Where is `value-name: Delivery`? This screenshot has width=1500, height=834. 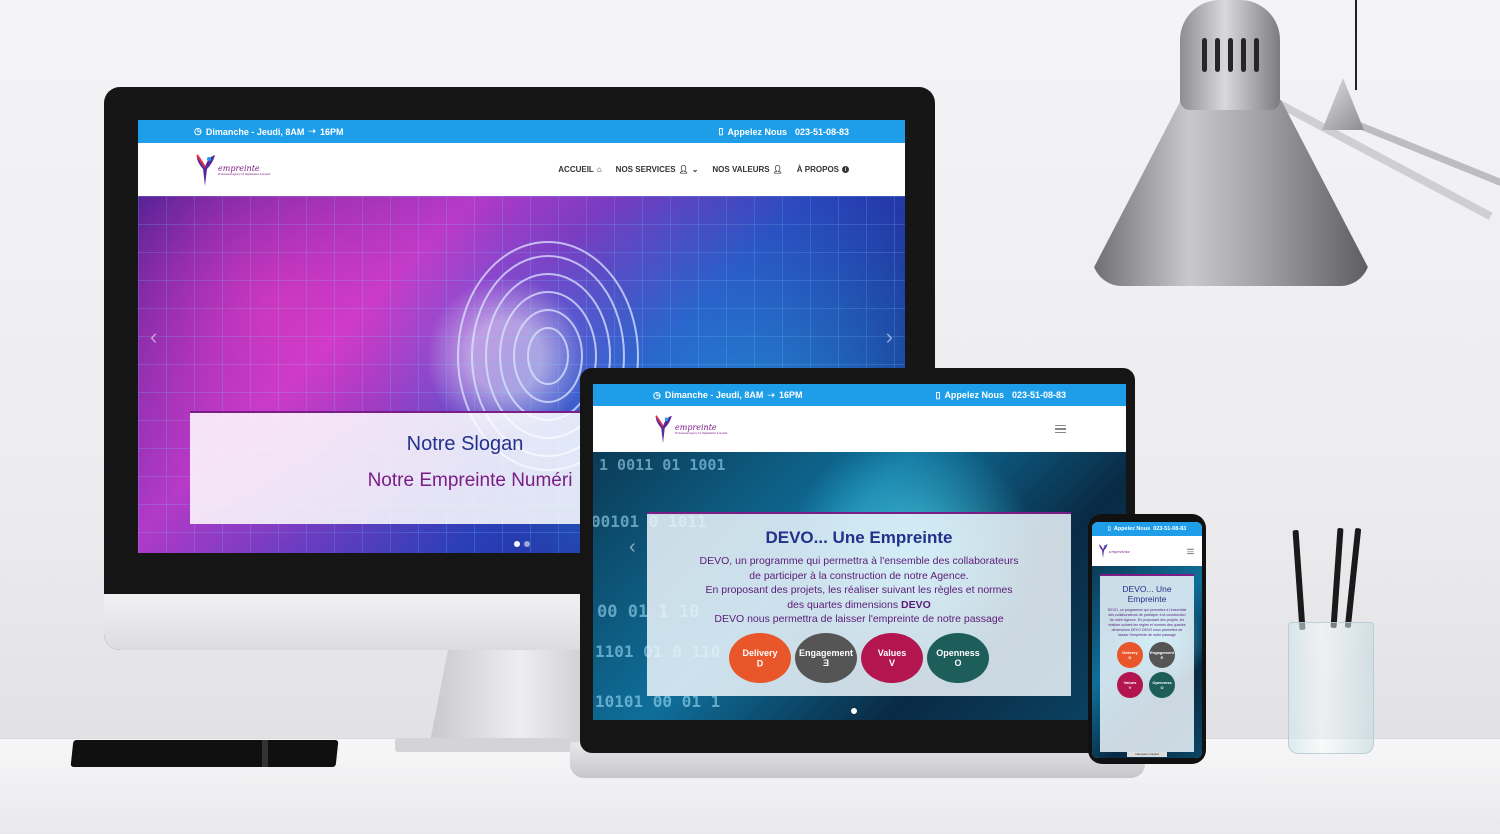
value-name: Delivery is located at coordinates (760, 652).